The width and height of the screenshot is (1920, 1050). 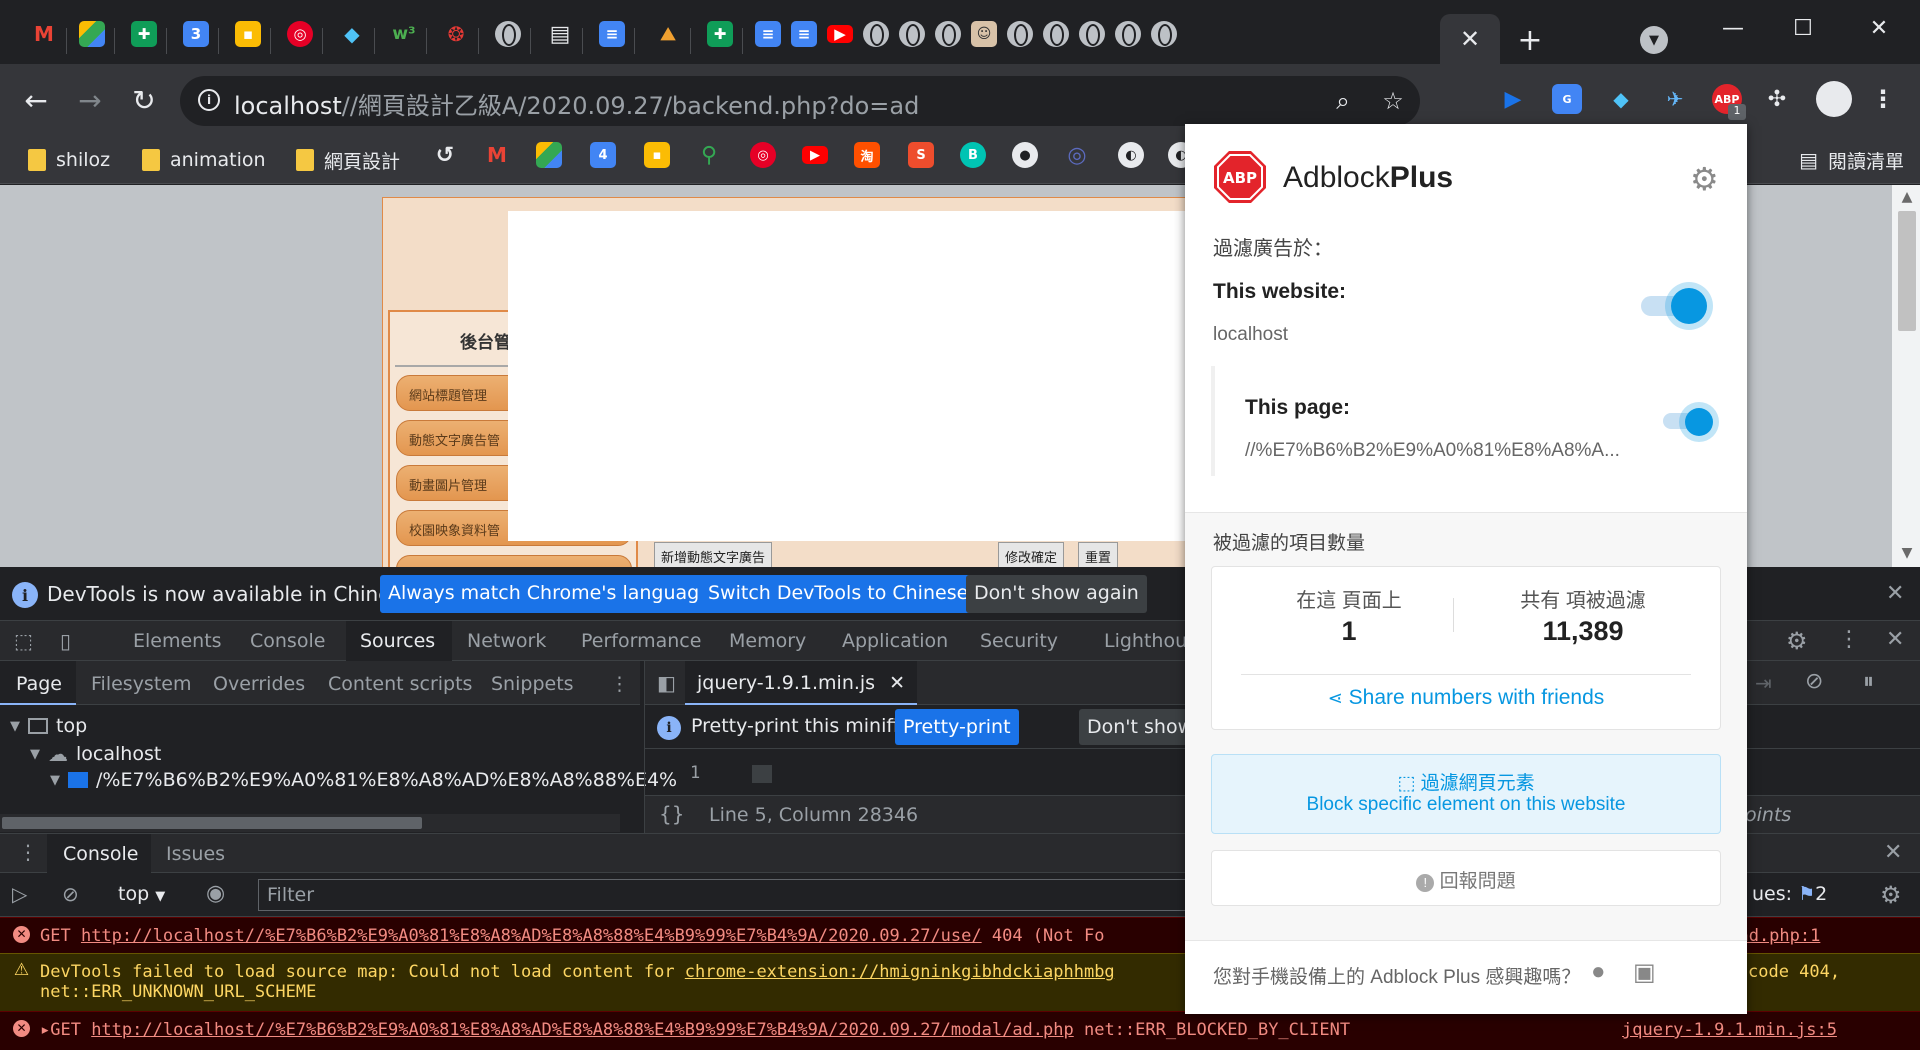 I want to click on reset-button: 重置, so click(x=1098, y=554).